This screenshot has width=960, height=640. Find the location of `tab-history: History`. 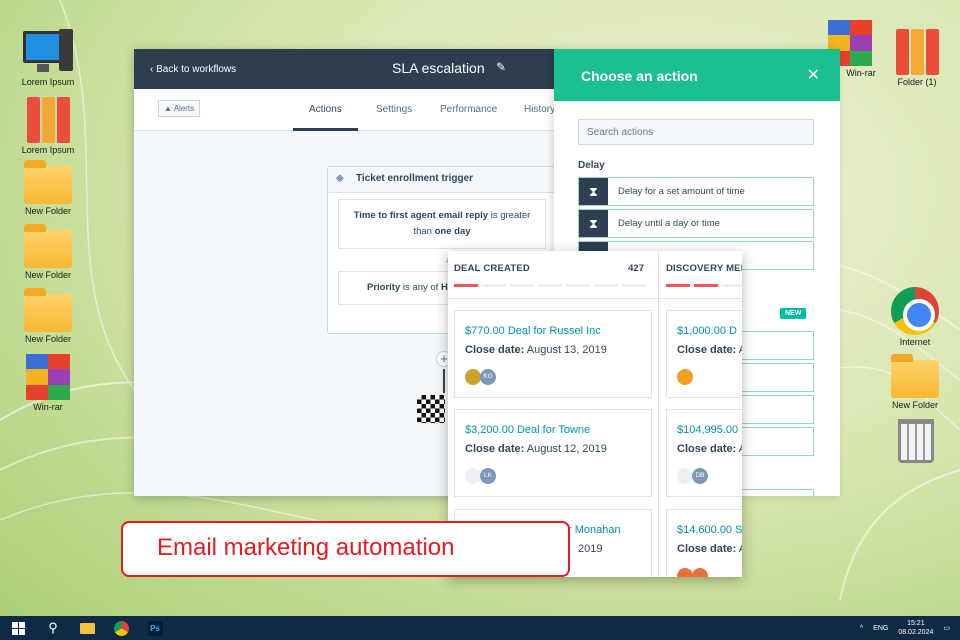

tab-history: History is located at coordinates (539, 109).